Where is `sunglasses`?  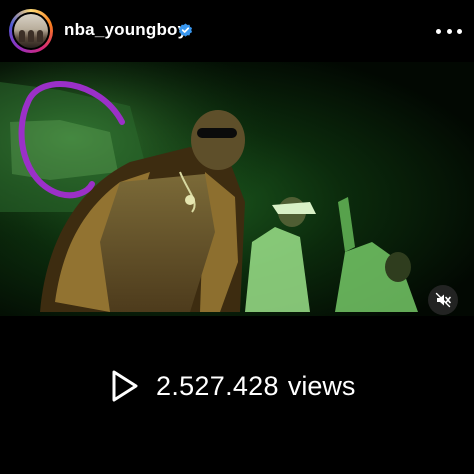 sunglasses is located at coordinates (217, 133).